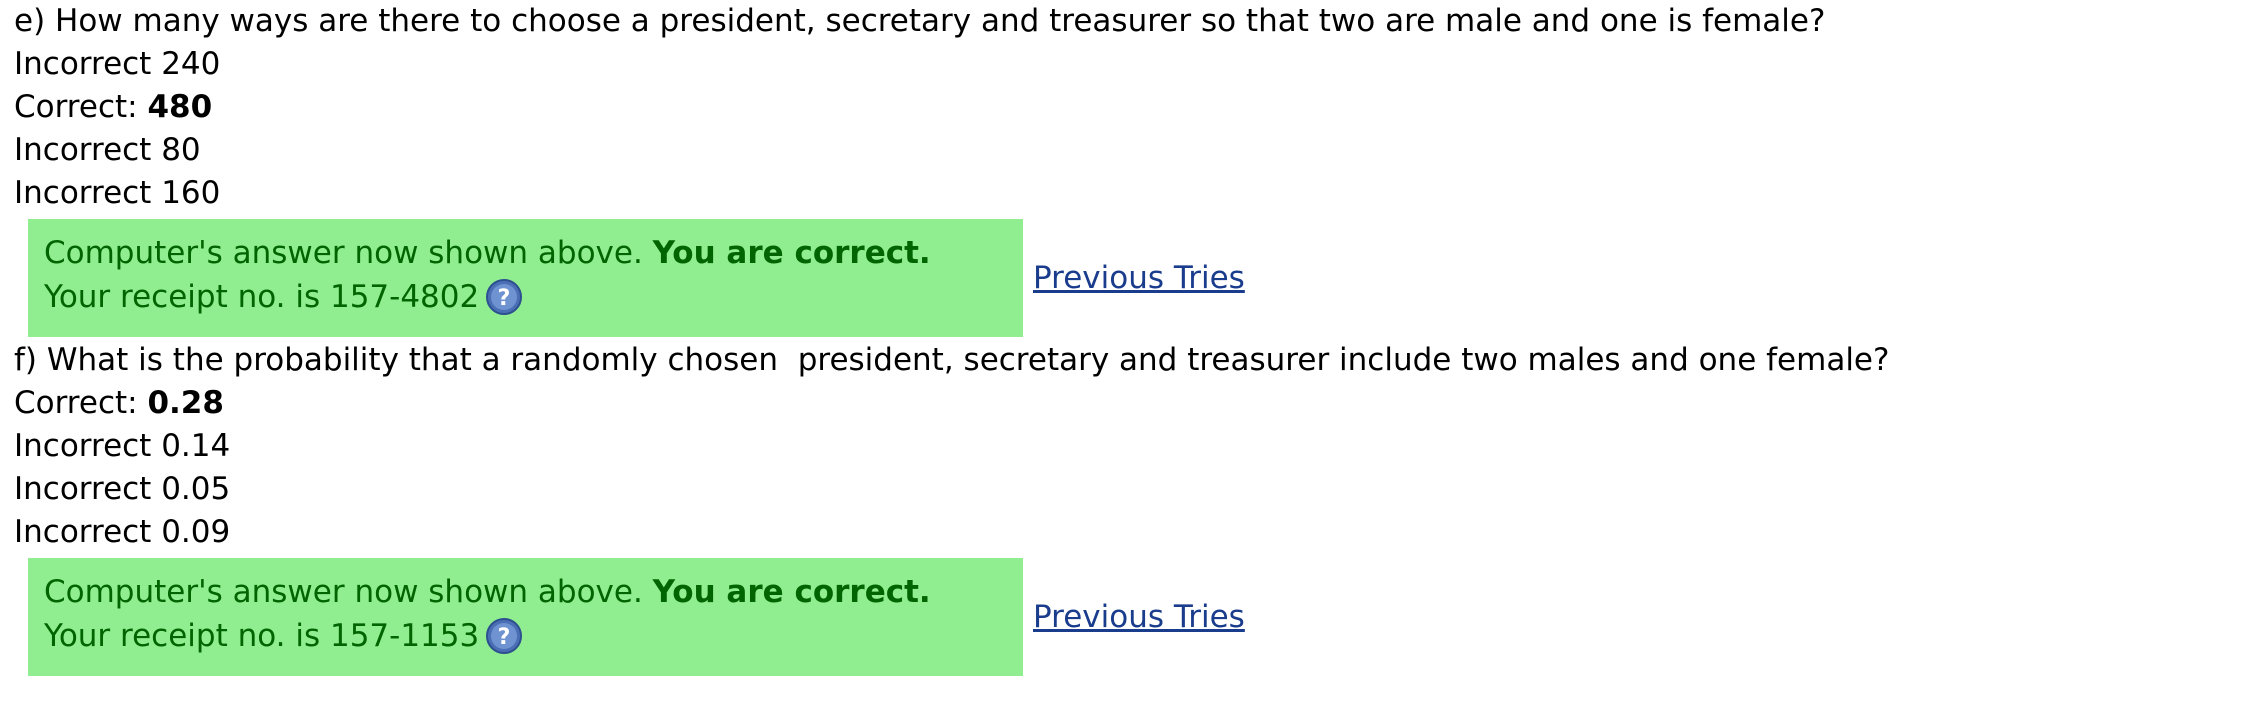  Describe the element at coordinates (1124, 403) in the screenshot. I see `answer-option-correct: Correct: 0.28` at that location.